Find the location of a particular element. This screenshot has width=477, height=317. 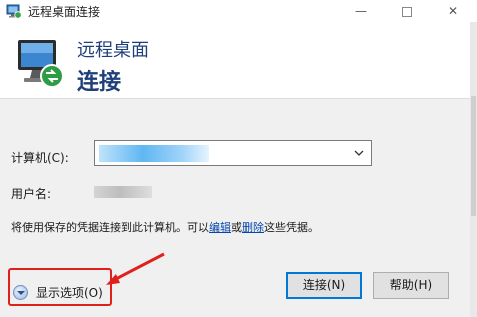

delete-credentials-link: 删除 is located at coordinates (253, 227).